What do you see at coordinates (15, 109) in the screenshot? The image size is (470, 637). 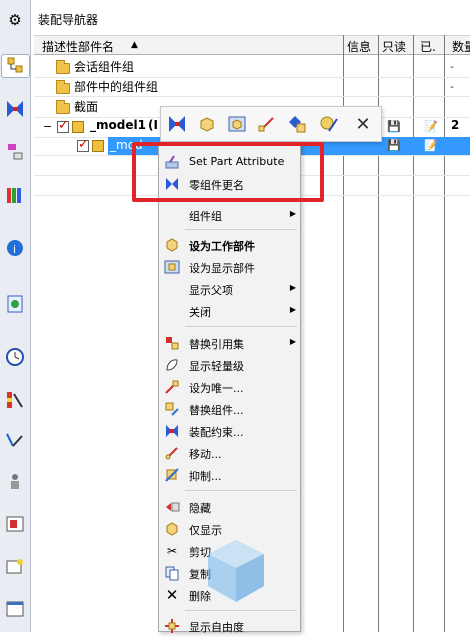 I see `constraint-navigator-icon` at bounding box center [15, 109].